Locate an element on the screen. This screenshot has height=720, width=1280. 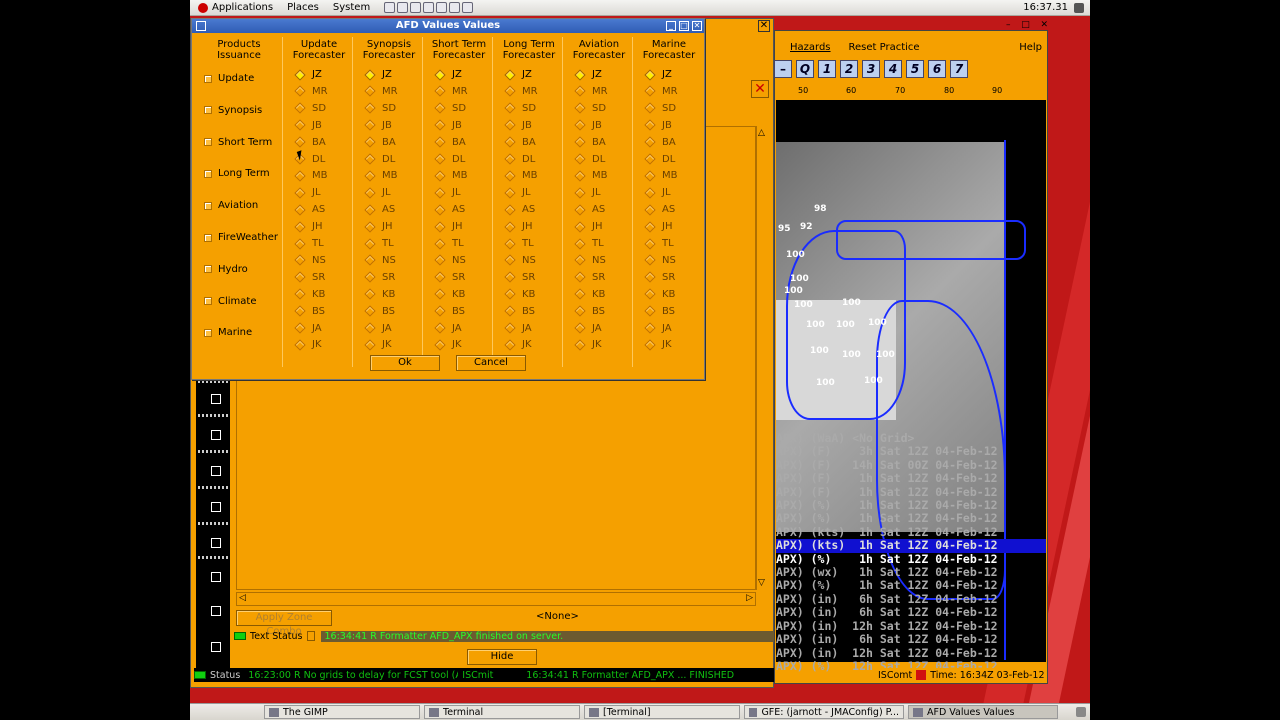
grid-list-item: APX) (WaA) <No Grid> is located at coordinates (911, 438).